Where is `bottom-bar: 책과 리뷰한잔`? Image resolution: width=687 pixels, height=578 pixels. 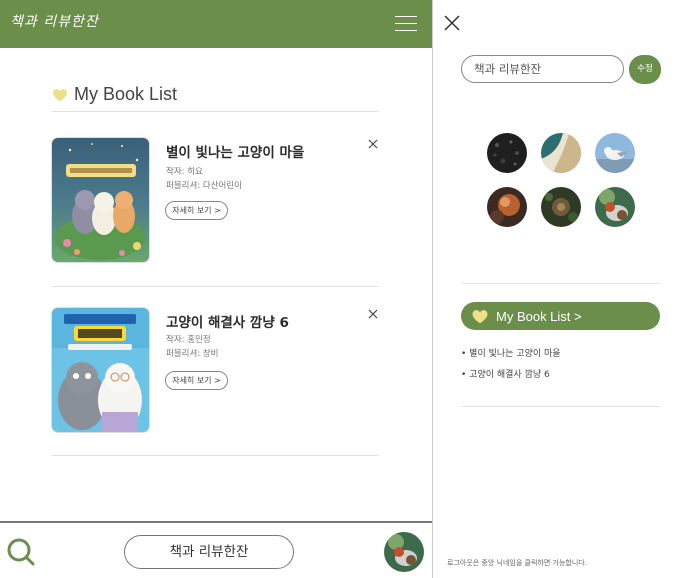
bottom-bar: 책과 리뷰한잔 is located at coordinates (216, 549).